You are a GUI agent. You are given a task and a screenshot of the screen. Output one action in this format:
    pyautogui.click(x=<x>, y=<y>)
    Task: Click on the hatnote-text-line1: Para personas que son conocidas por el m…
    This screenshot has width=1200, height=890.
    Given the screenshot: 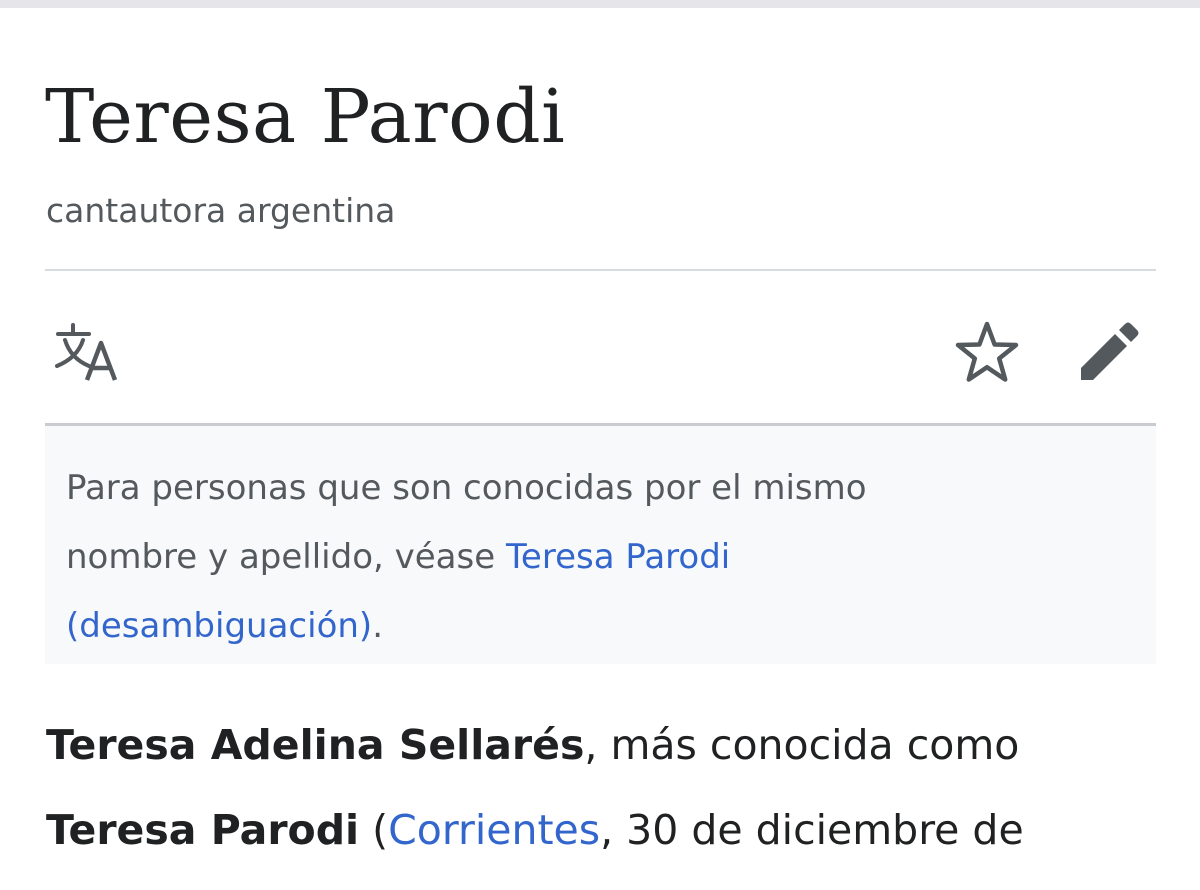 What is the action you would take?
    pyautogui.click(x=466, y=488)
    